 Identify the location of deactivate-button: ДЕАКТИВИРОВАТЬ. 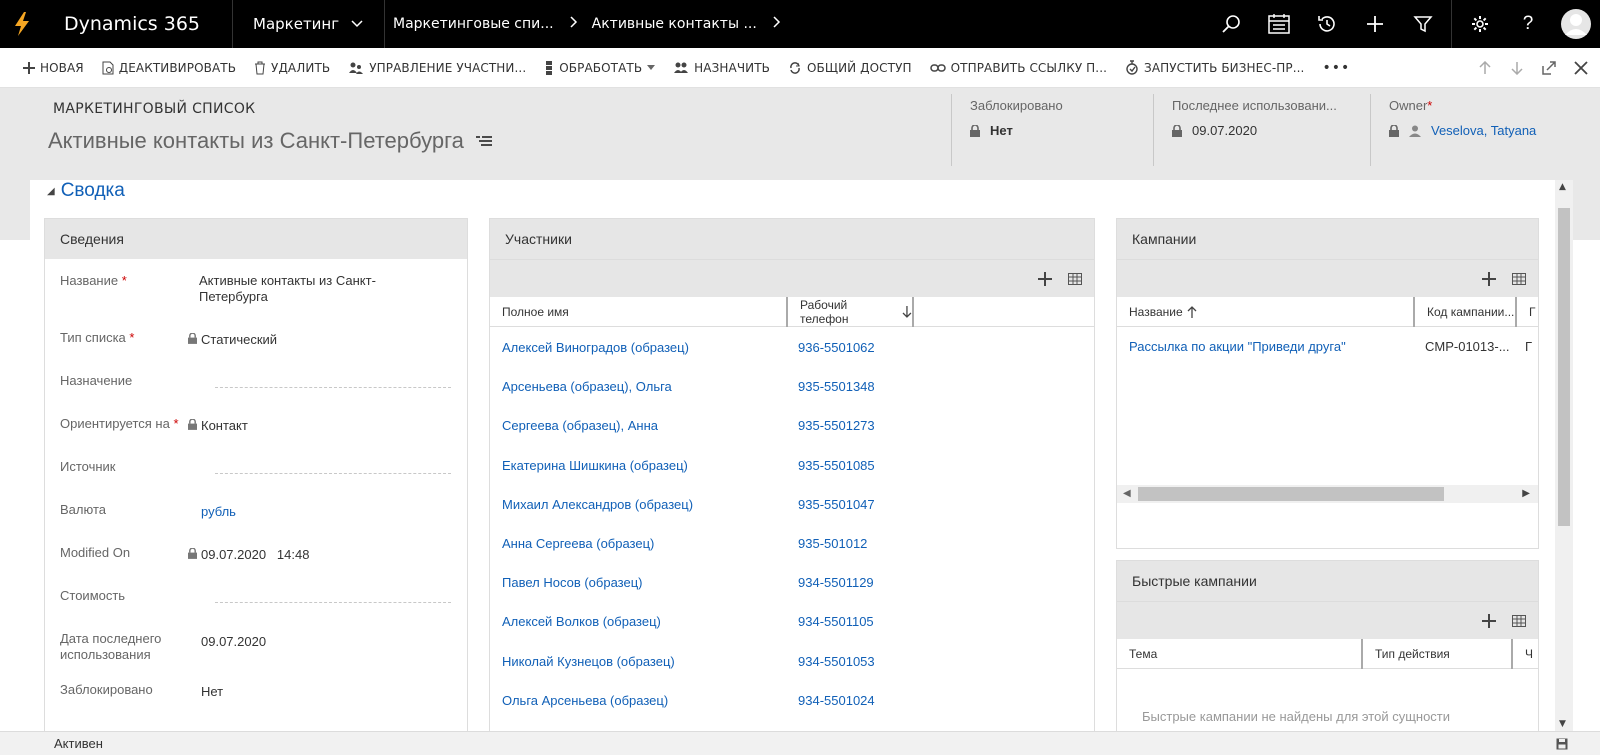
(169, 68).